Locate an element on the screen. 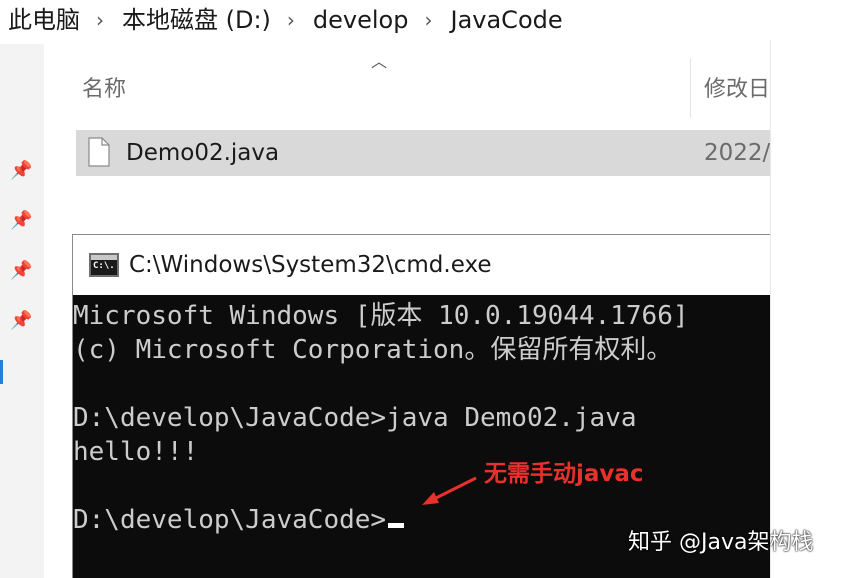 This screenshot has height=578, width=868. console-line: D:\develop\JavaCode>java Demo02.java is located at coordinates (355, 418).